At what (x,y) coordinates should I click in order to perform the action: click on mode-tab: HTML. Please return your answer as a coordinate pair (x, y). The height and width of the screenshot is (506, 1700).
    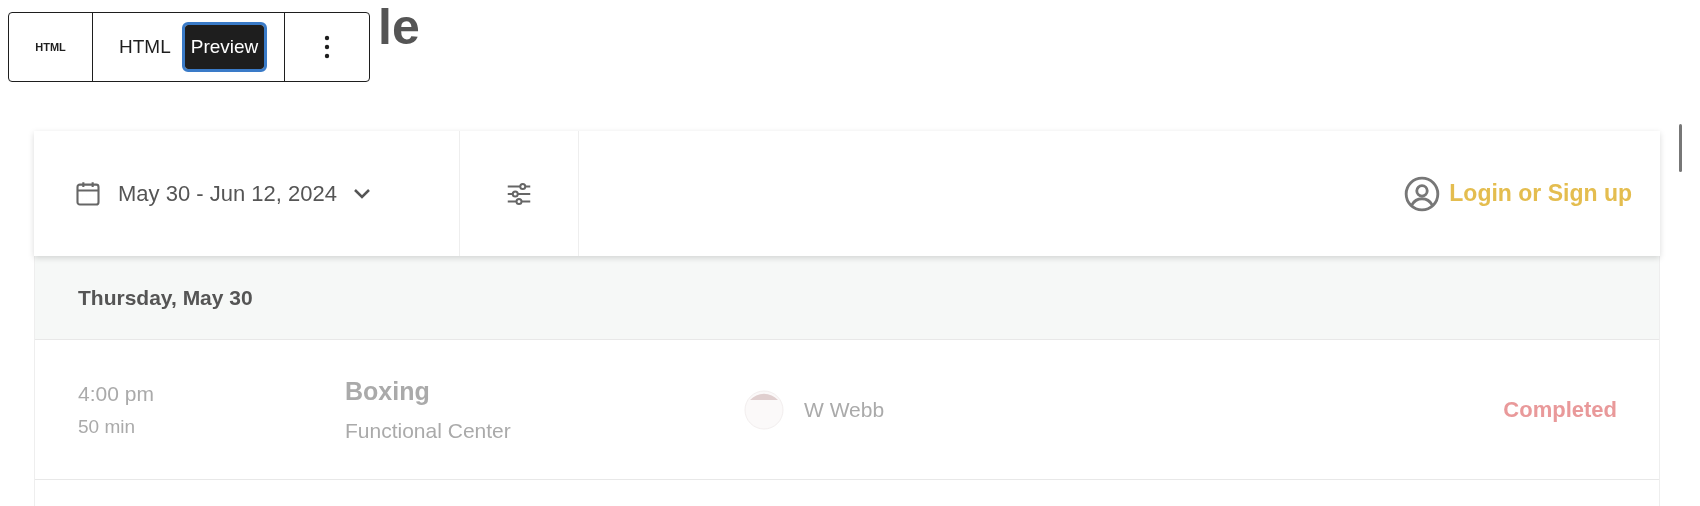
    Looking at the image, I should click on (145, 47).